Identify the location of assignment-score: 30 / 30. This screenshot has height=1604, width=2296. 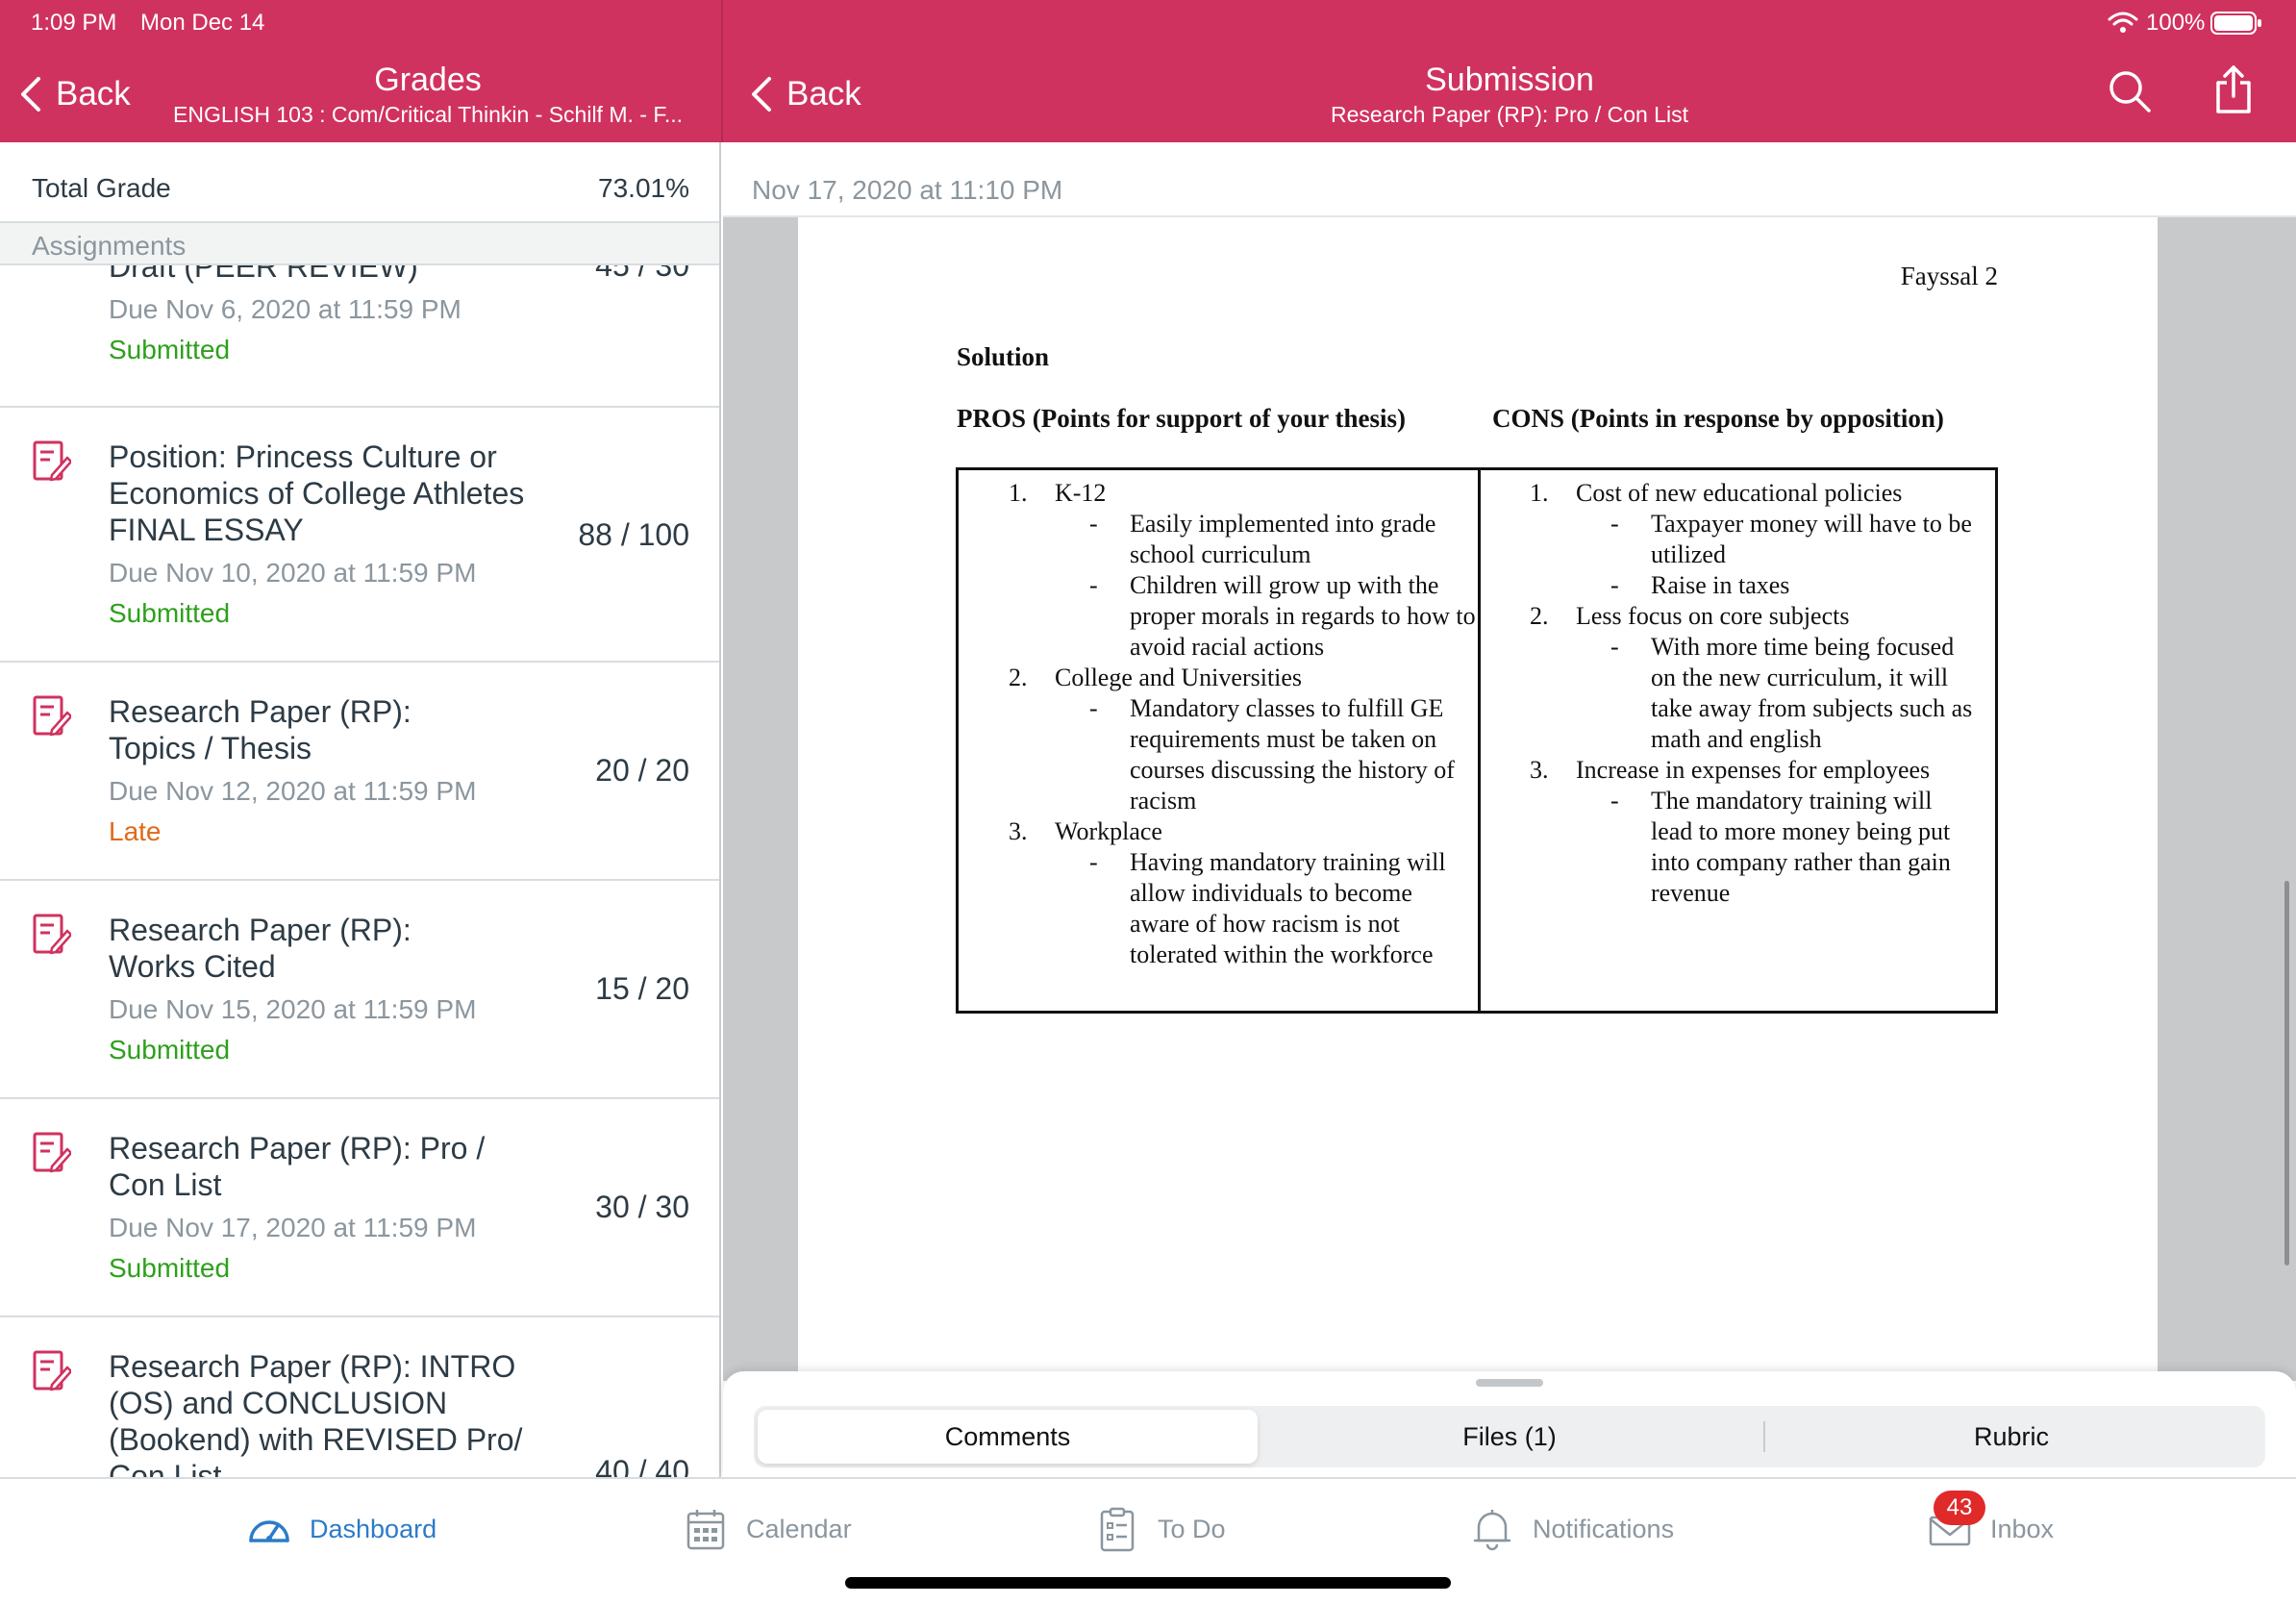
(642, 1207).